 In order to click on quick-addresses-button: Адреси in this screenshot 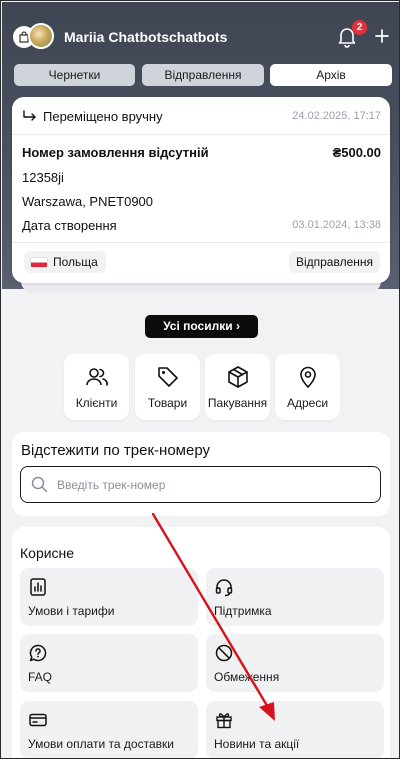, I will do `click(307, 387)`.